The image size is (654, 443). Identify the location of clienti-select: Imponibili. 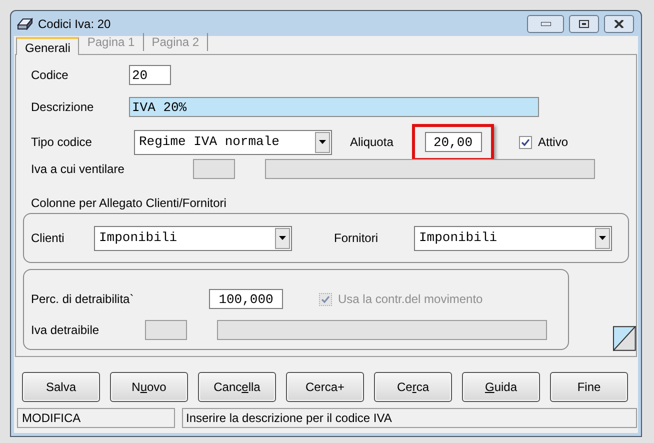
(193, 238).